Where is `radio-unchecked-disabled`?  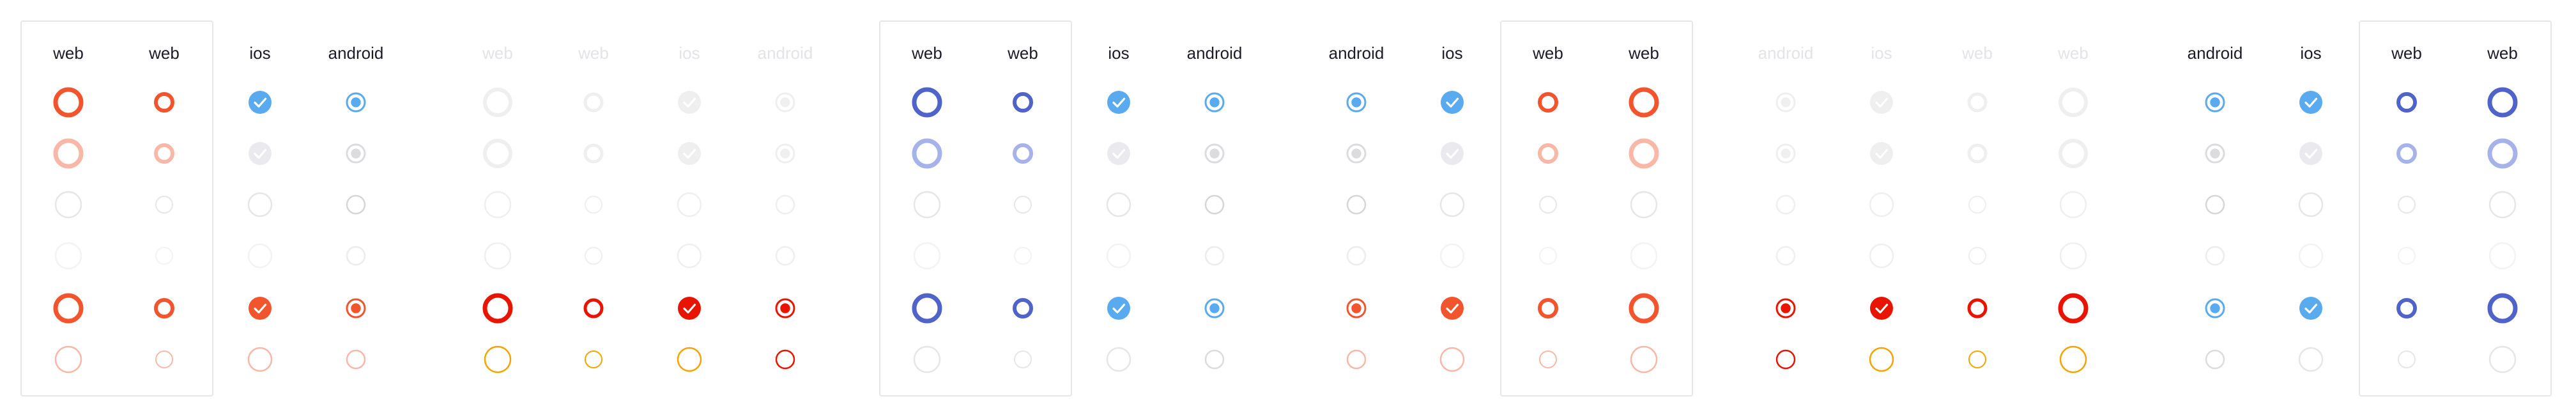 radio-unchecked-disabled is located at coordinates (1977, 256).